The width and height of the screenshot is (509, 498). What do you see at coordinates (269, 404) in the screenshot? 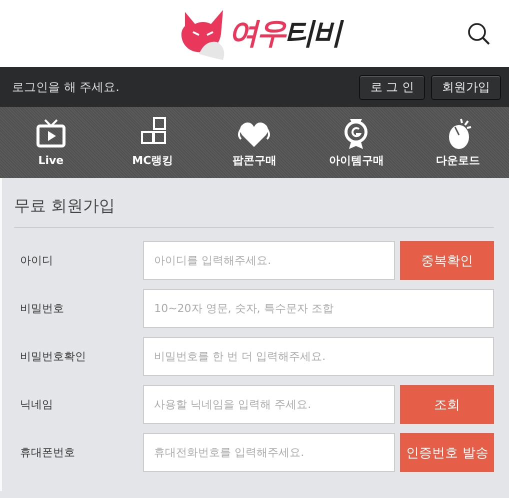
I see `input-field: 사용할 닉네임을 입력해 주세요.` at bounding box center [269, 404].